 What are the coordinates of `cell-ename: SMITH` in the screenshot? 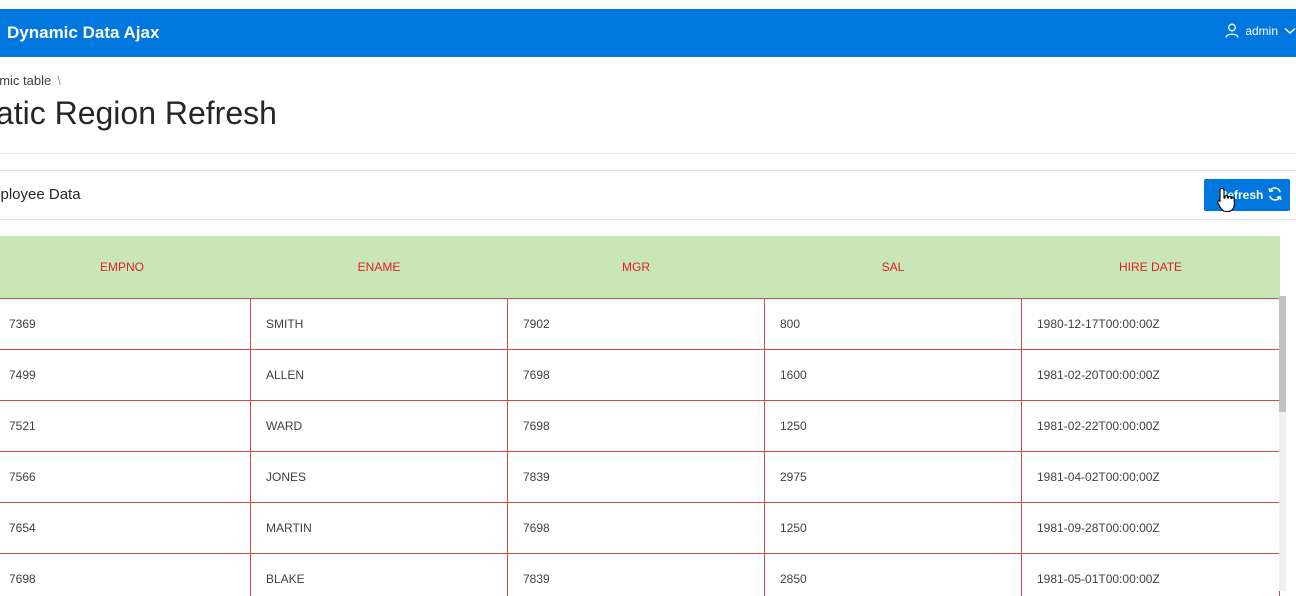 It's located at (379, 324).